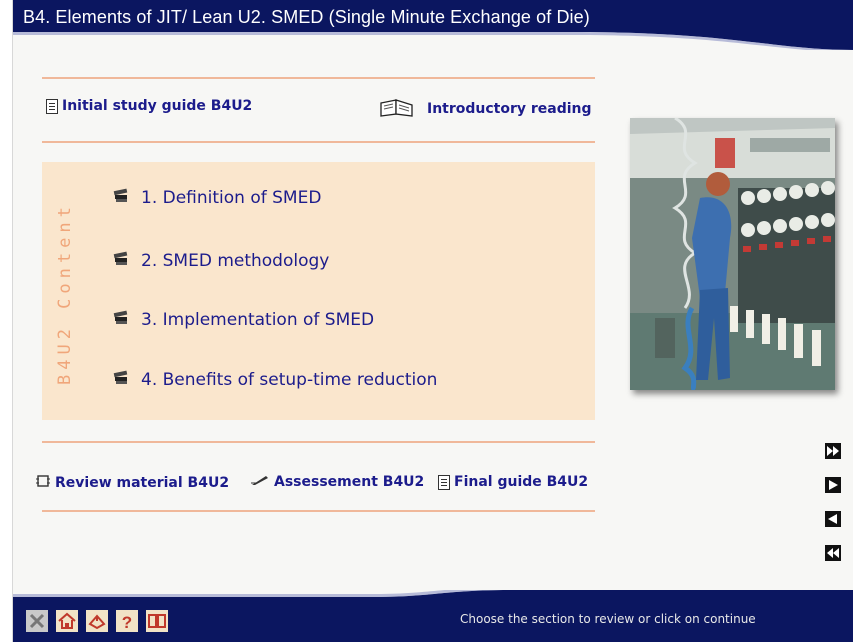 The width and height of the screenshot is (853, 642). I want to click on topic-label: 2. SMED methodology, so click(235, 260).